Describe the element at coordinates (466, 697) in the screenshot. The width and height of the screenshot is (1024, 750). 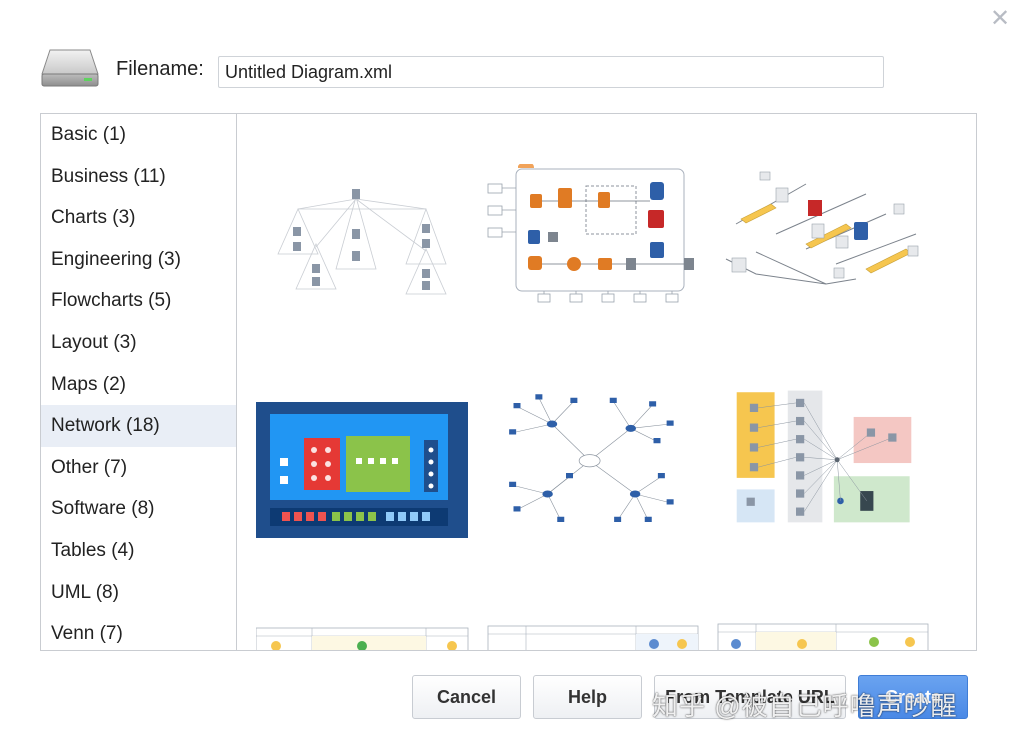
I see `cancel-button: Cancel` at that location.